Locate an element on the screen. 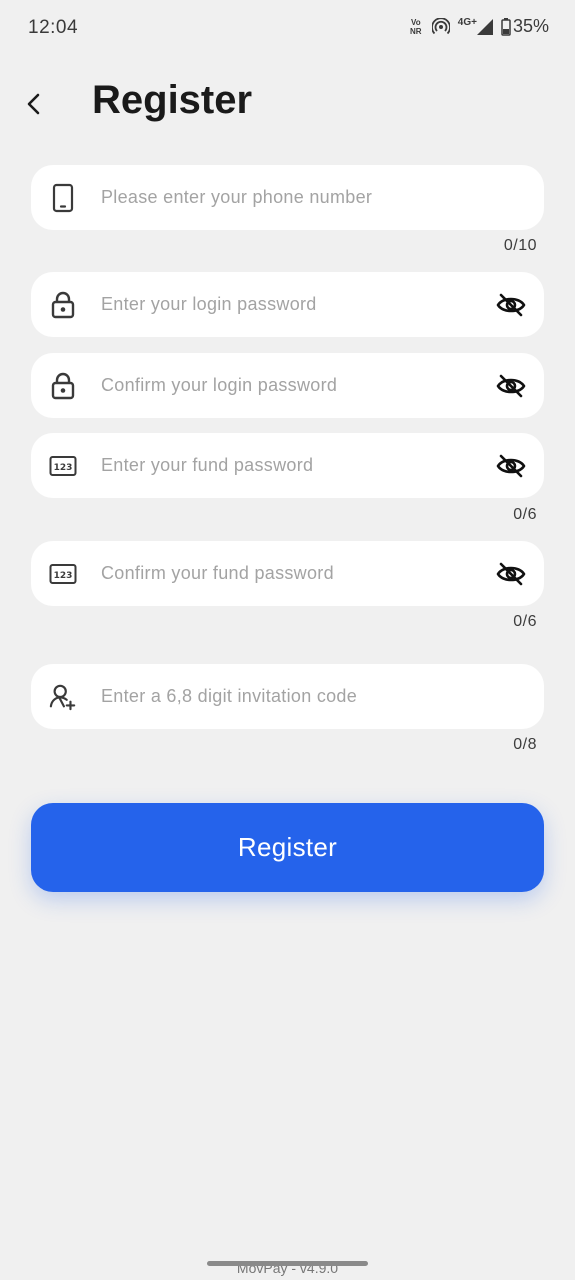  confirm-fund-password-counter: 0/6 is located at coordinates (525, 621).